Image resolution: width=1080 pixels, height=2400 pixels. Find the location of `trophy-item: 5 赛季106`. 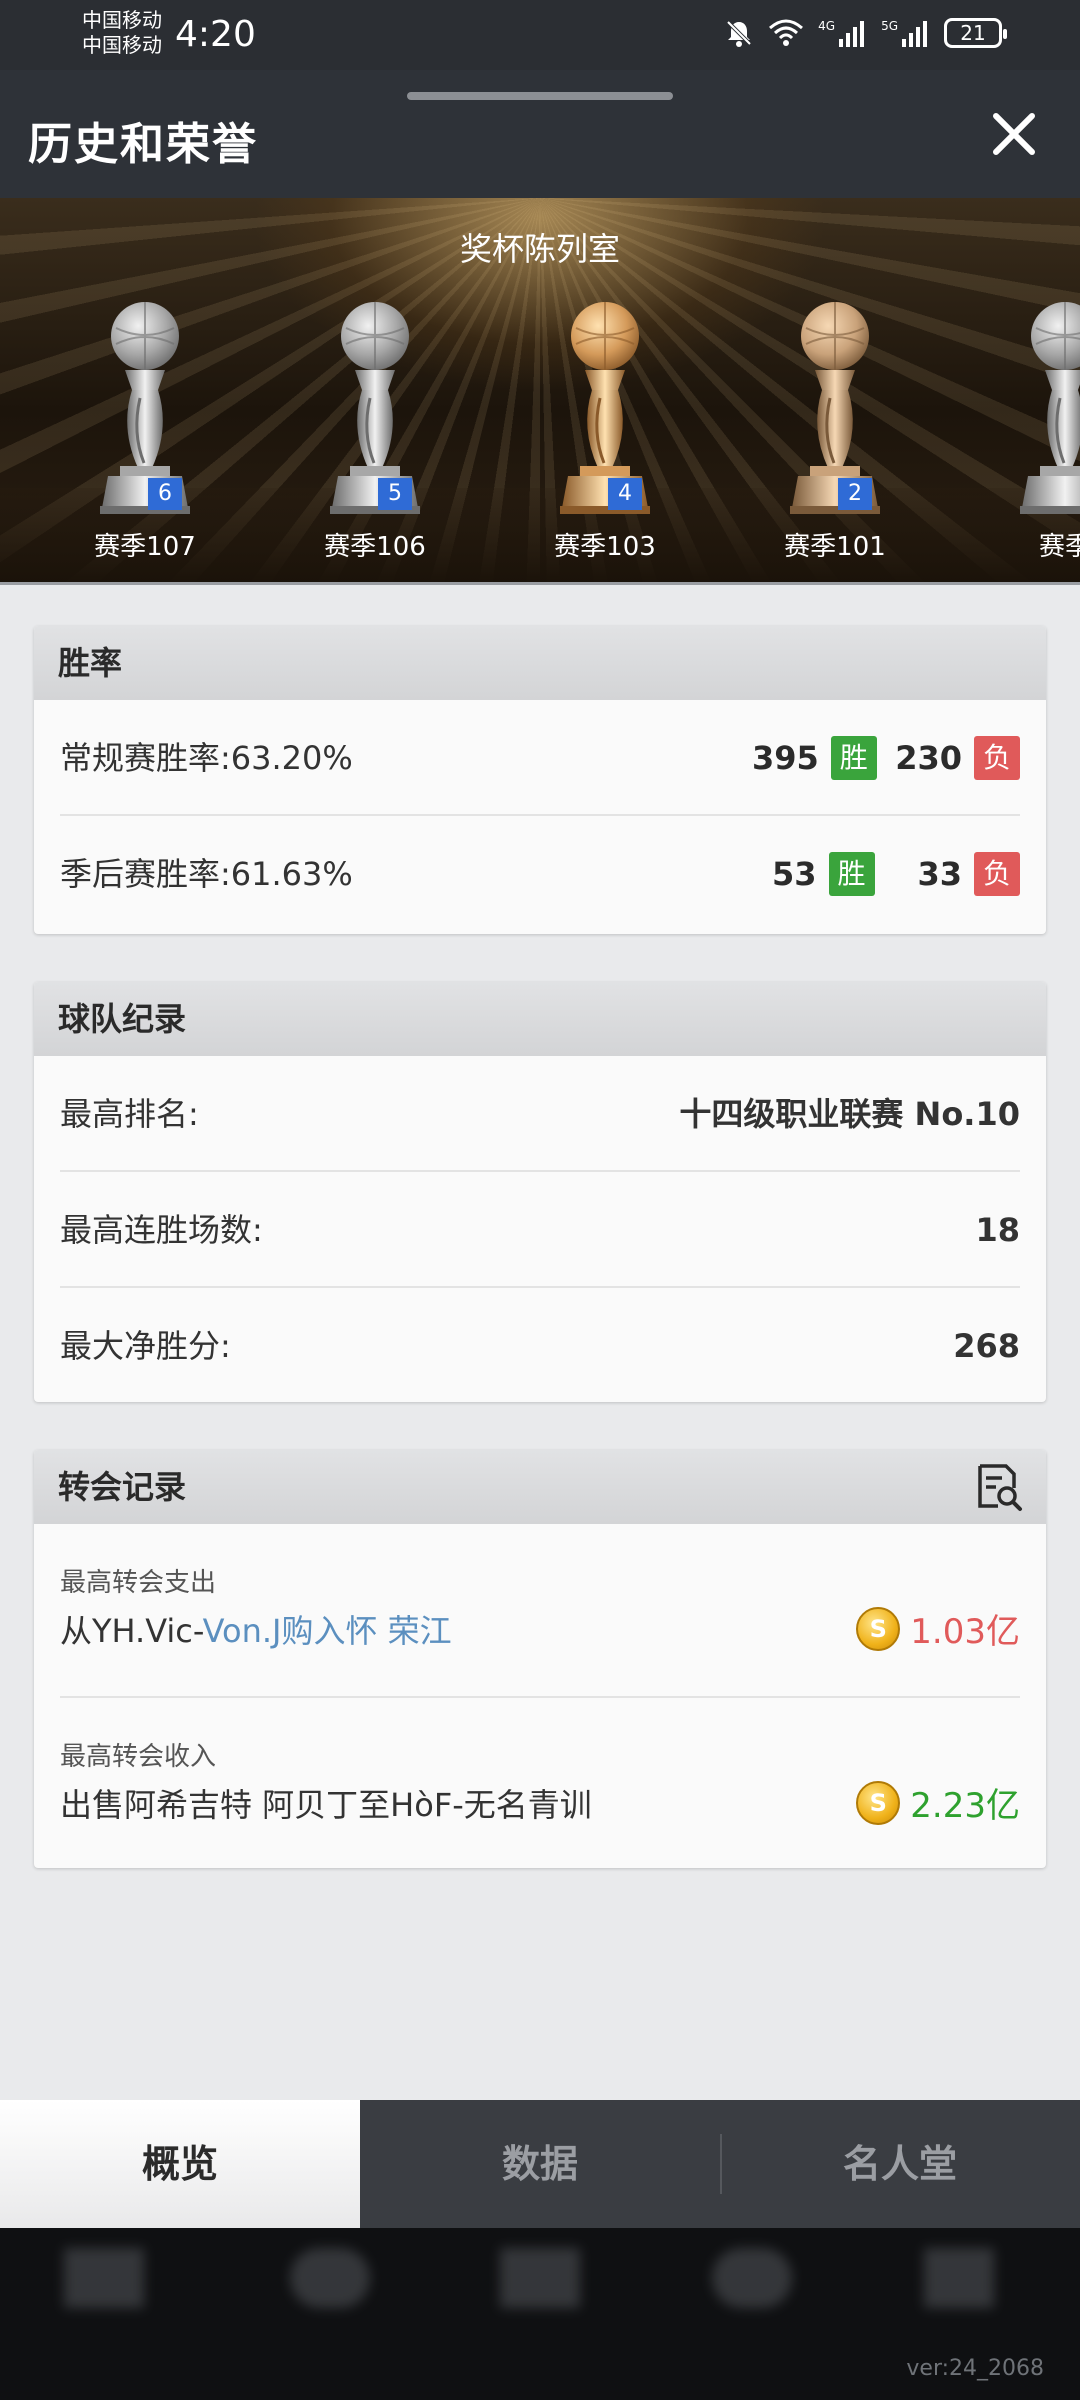

trophy-item: 5 赛季106 is located at coordinates (375, 433).